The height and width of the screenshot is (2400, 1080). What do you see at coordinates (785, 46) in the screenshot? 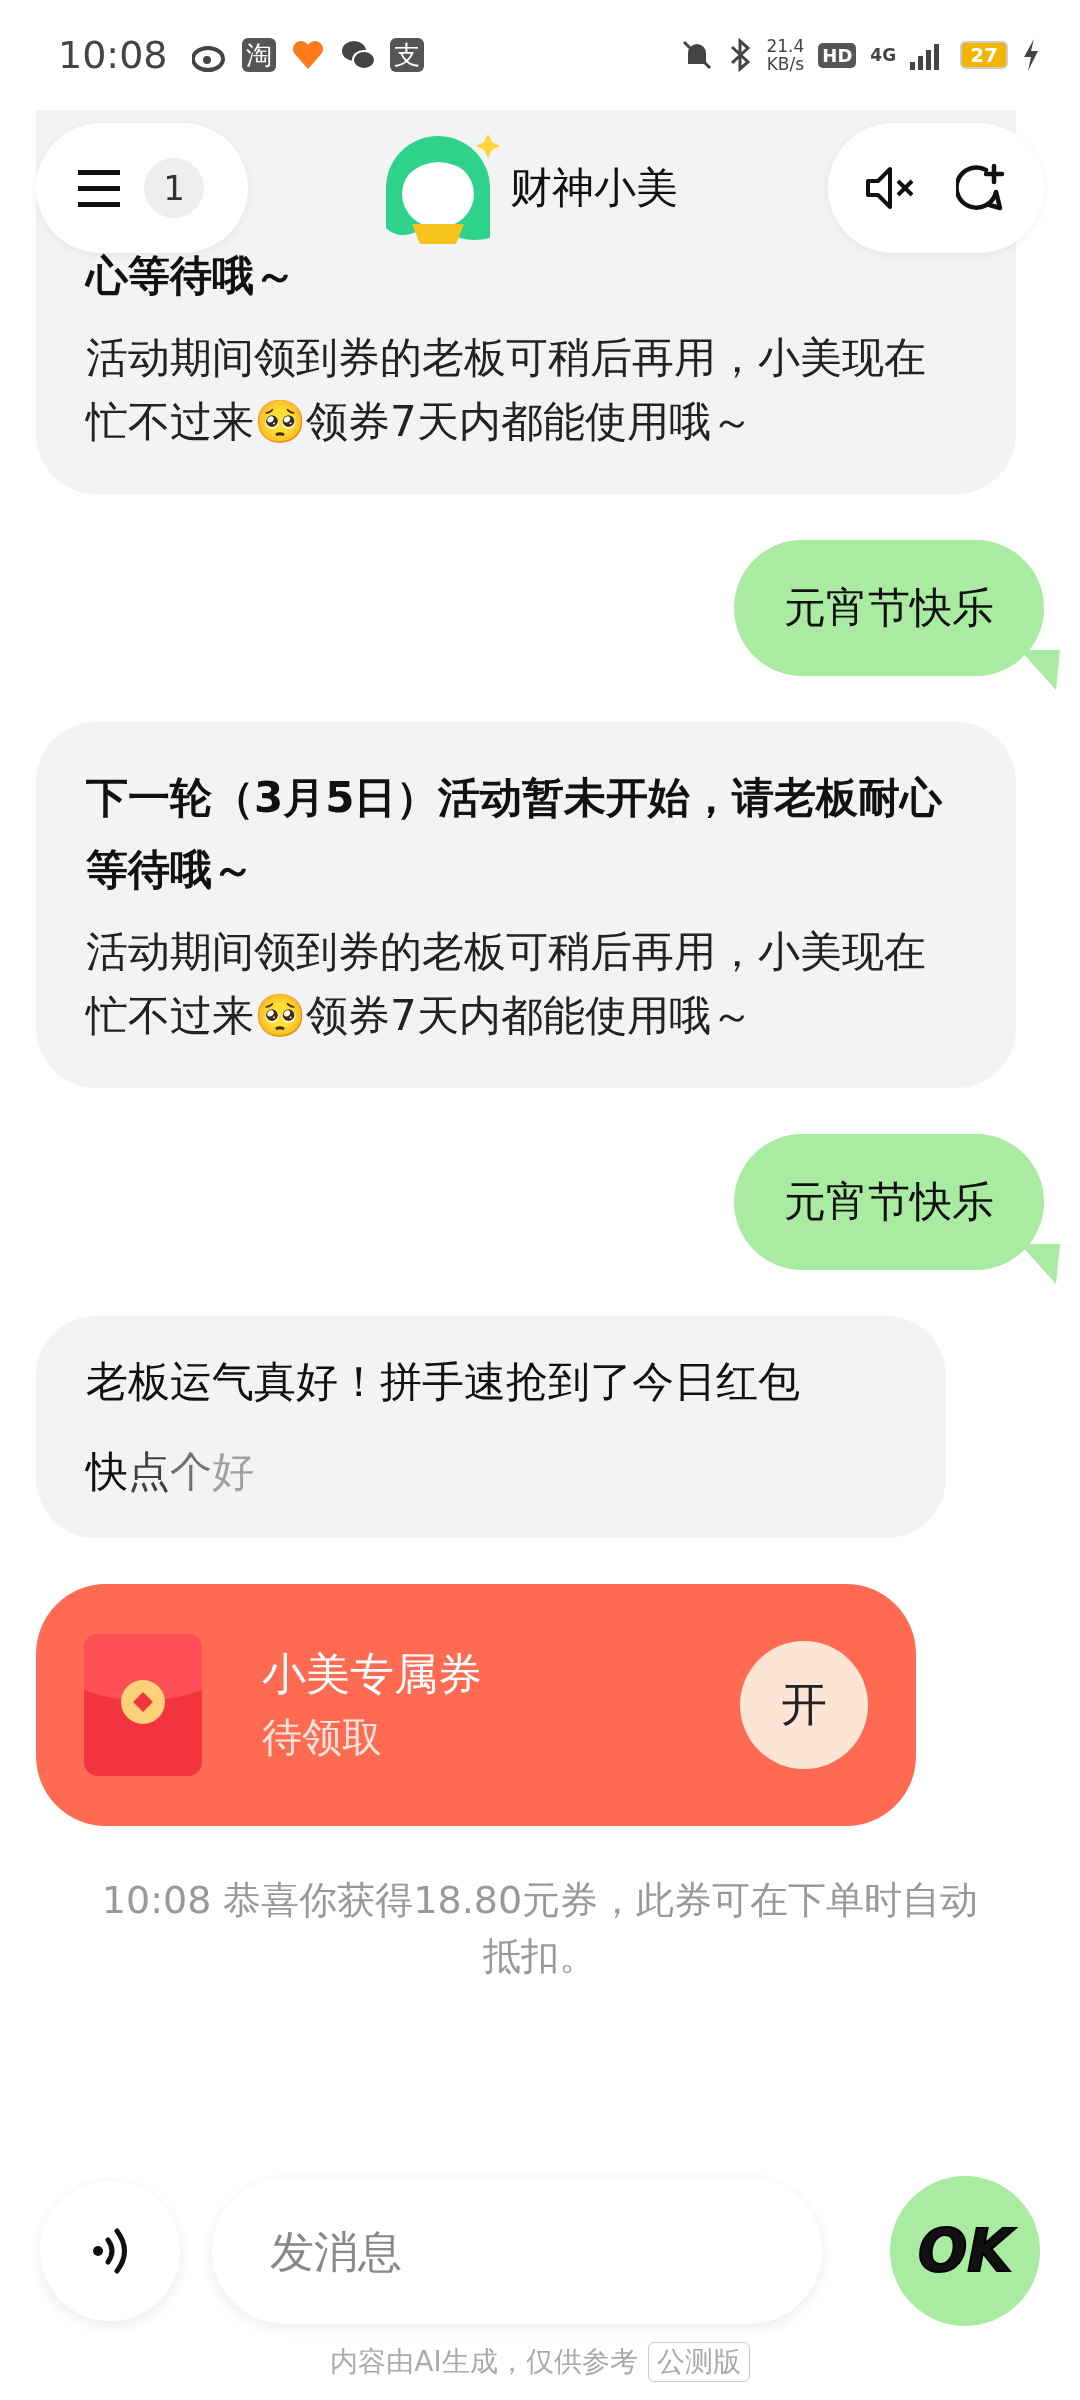
I see `speed-value: 21.4` at bounding box center [785, 46].